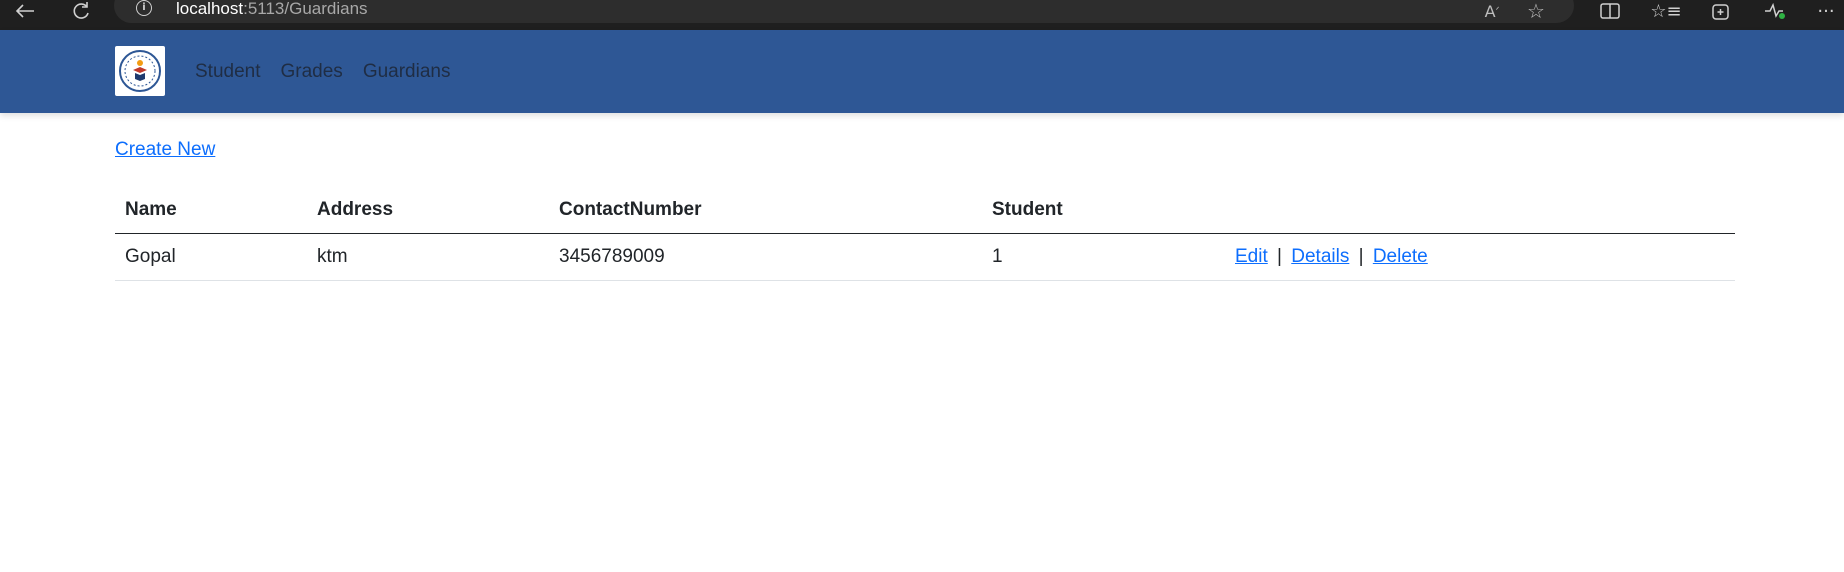  I want to click on cell-name: Gopal, so click(211, 257).